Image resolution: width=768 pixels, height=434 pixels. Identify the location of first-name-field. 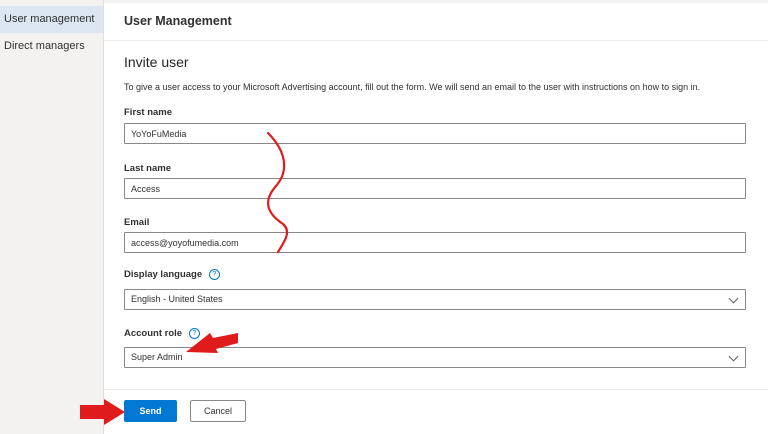
(435, 133).